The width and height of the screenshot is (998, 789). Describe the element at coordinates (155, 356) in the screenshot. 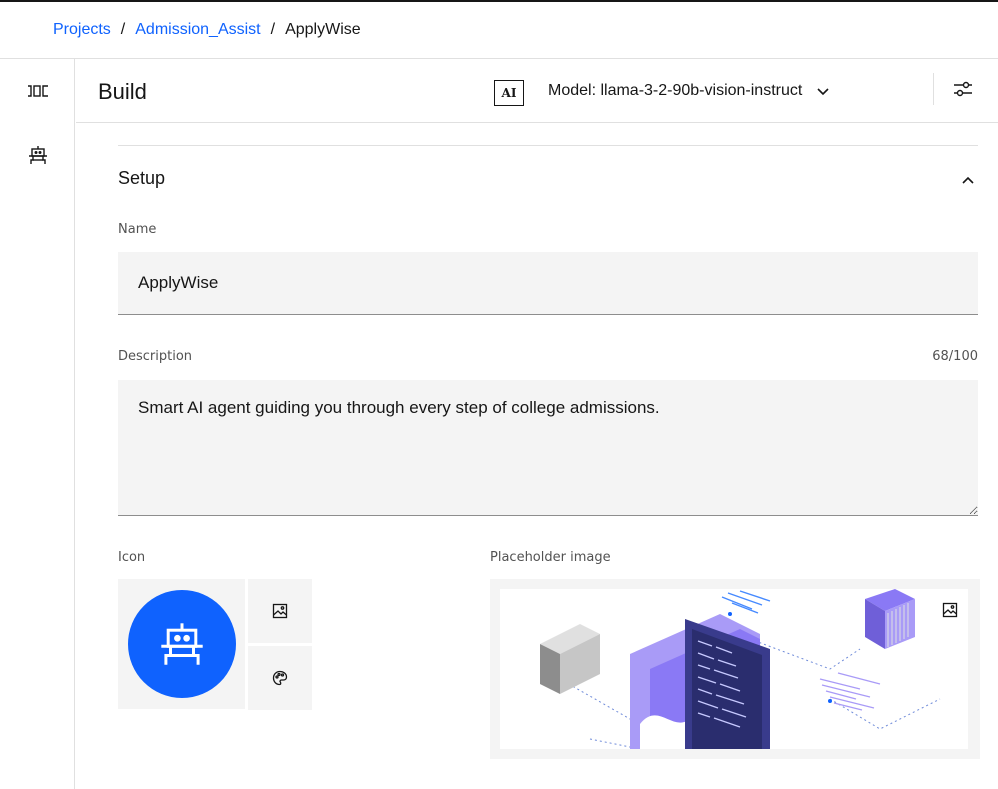

I see `description-label: Description` at that location.